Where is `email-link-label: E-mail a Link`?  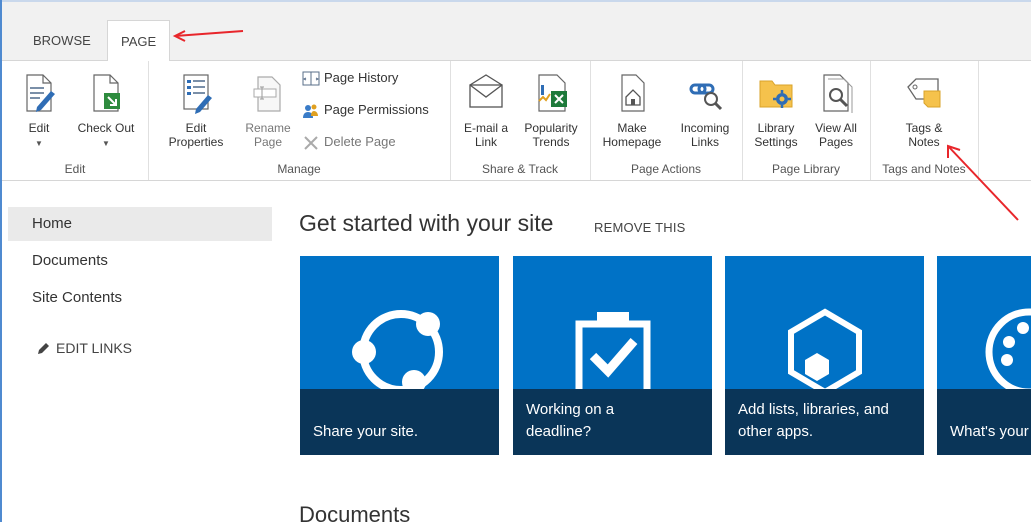
email-link-label: E-mail a Link is located at coordinates (485, 135).